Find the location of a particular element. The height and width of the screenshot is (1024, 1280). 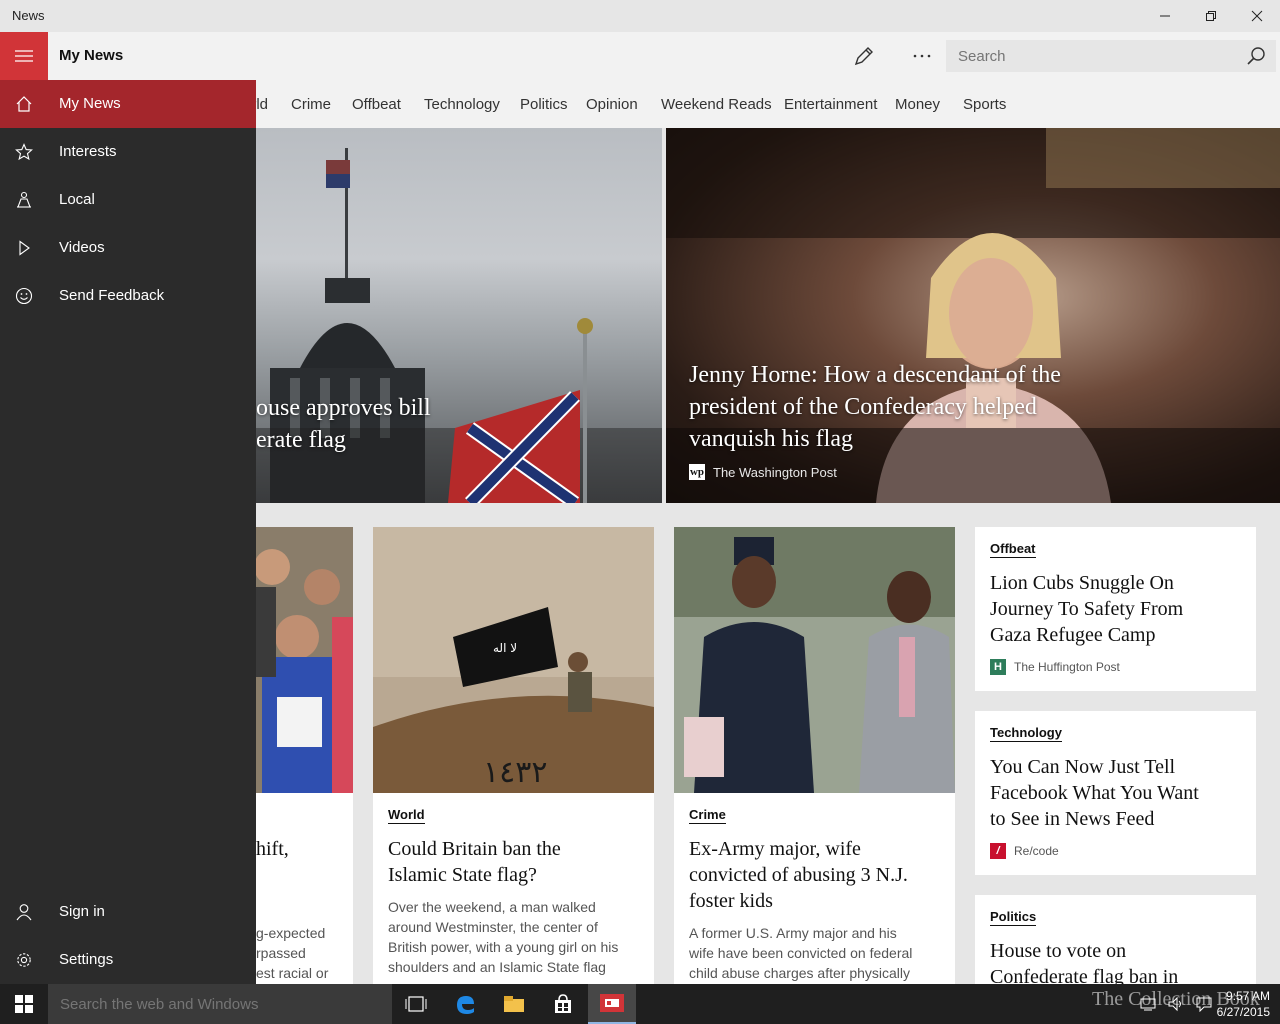

svg-text: ١٤٣٢ is located at coordinates (515, 772).